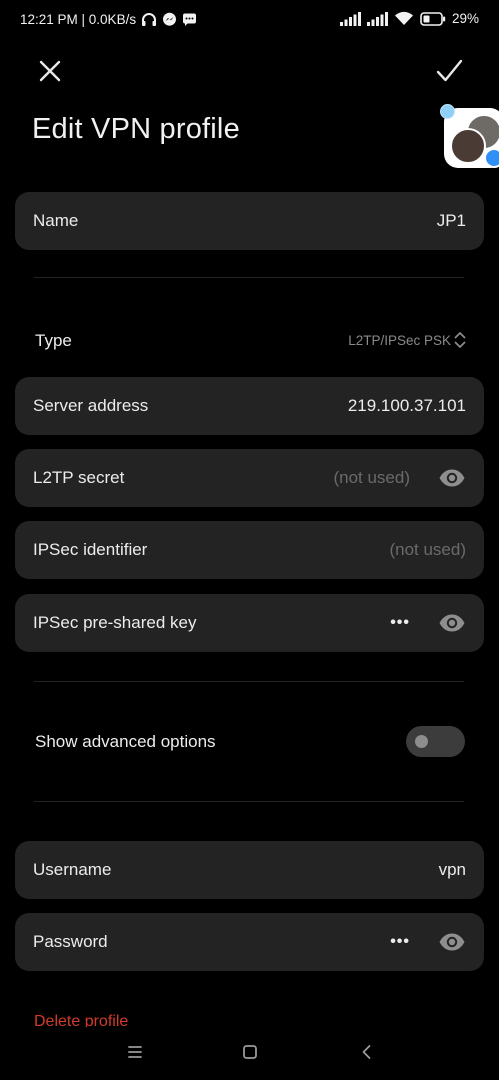  What do you see at coordinates (53, 340) in the screenshot?
I see `type-label: Type` at bounding box center [53, 340].